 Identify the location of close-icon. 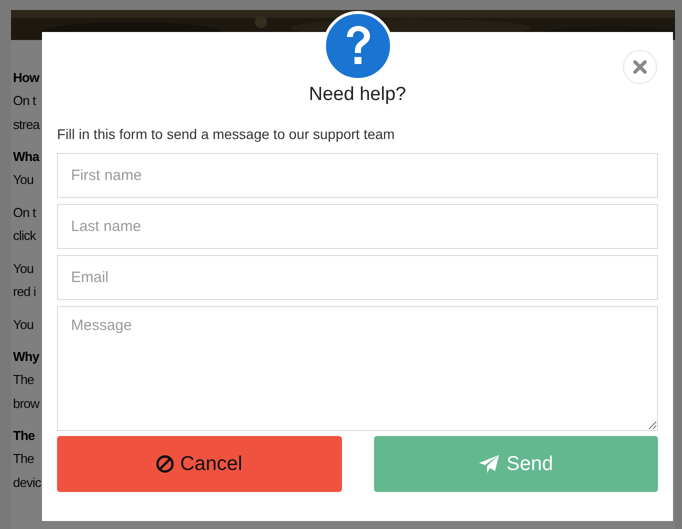
(640, 67).